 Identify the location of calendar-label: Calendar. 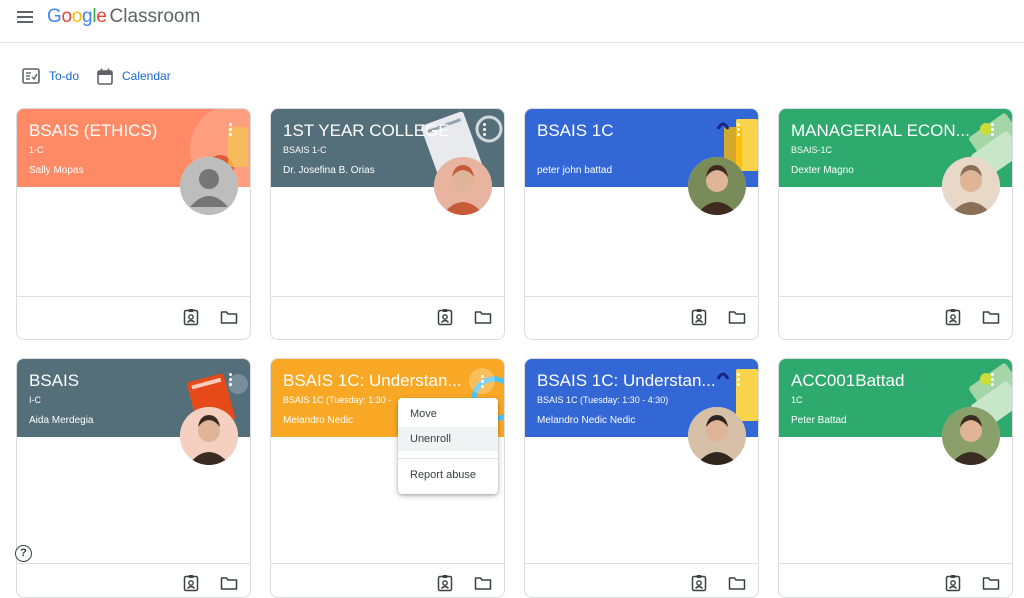
(146, 76).